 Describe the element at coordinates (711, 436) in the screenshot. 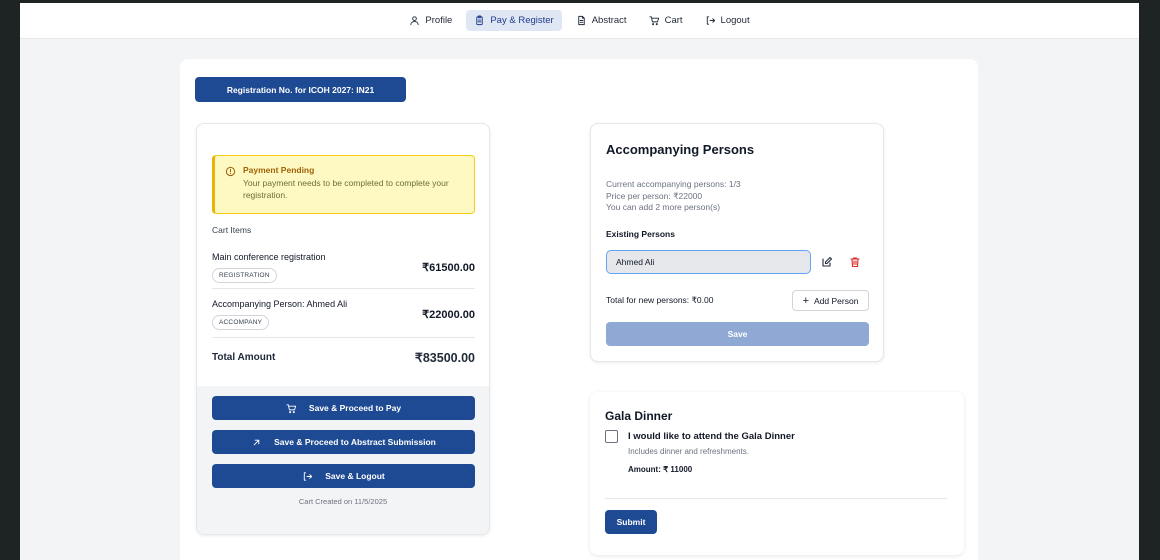

I see `gala-attend-label: I would like to attend the Gala Dinner` at that location.